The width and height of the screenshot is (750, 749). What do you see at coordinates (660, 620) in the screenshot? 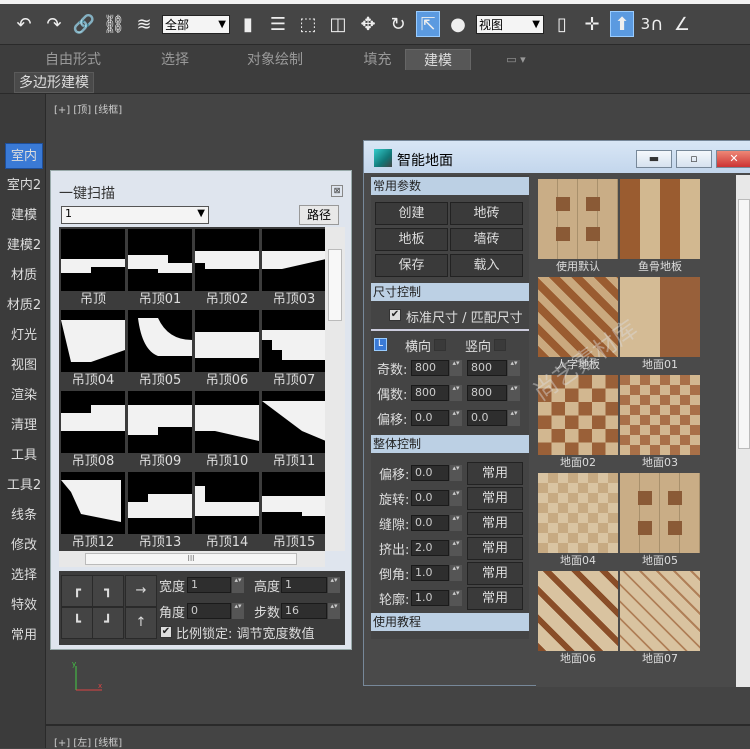
I see `floor-preset: 地面07` at bounding box center [660, 620].